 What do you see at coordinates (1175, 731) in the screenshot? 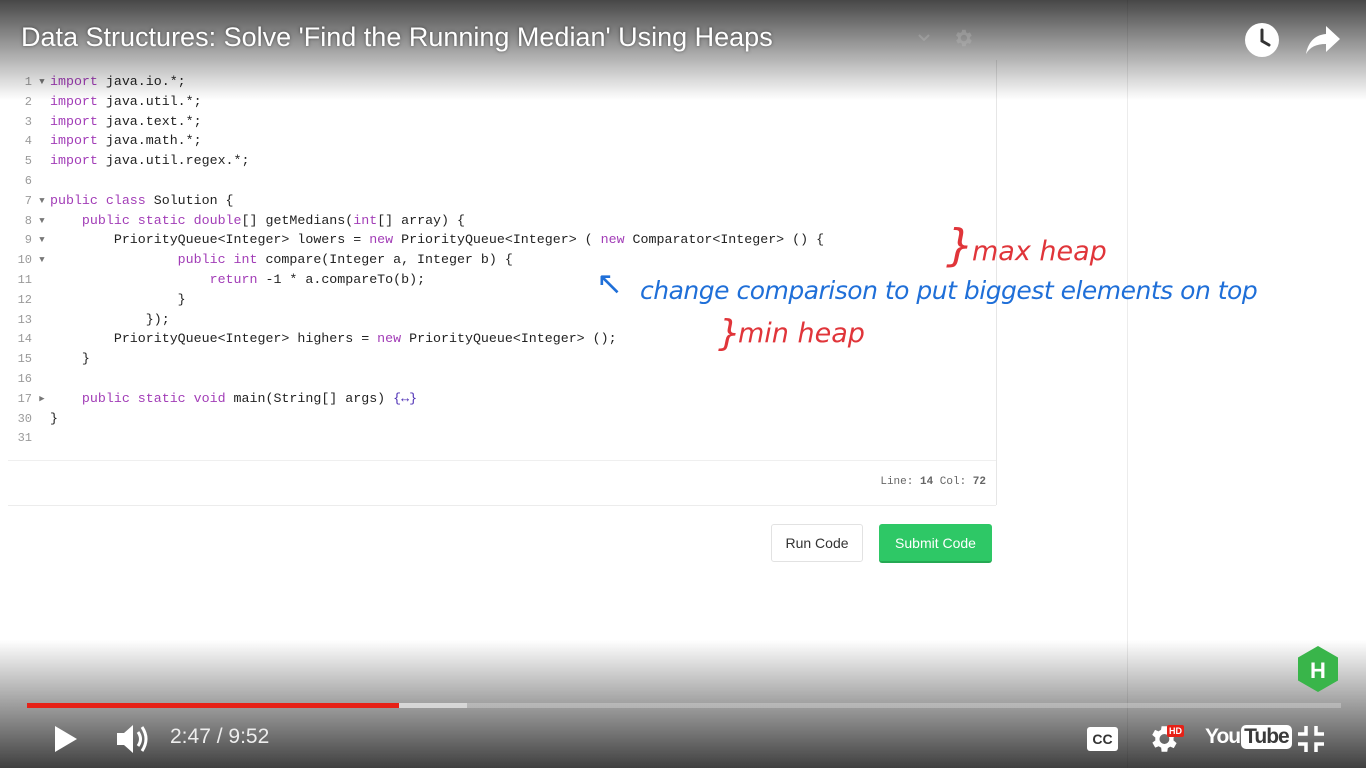
I see `hd-badge: HD` at bounding box center [1175, 731].